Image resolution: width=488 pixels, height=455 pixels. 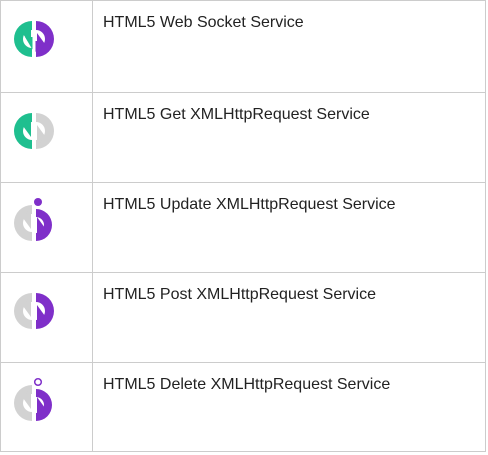 I want to click on delete-service-icon, so click(x=33, y=399).